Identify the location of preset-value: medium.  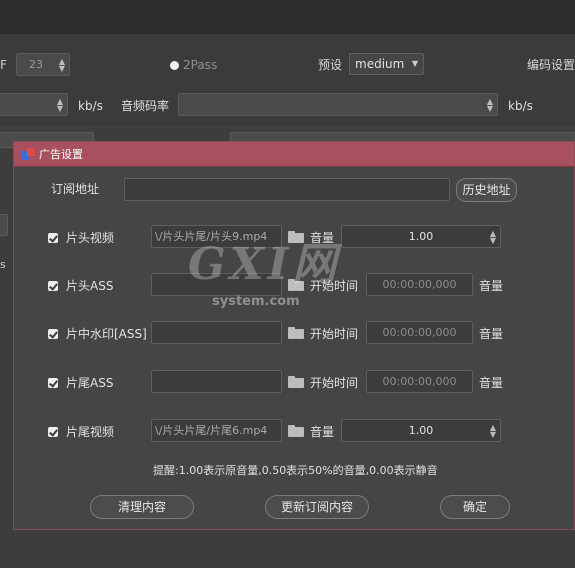
(380, 64).